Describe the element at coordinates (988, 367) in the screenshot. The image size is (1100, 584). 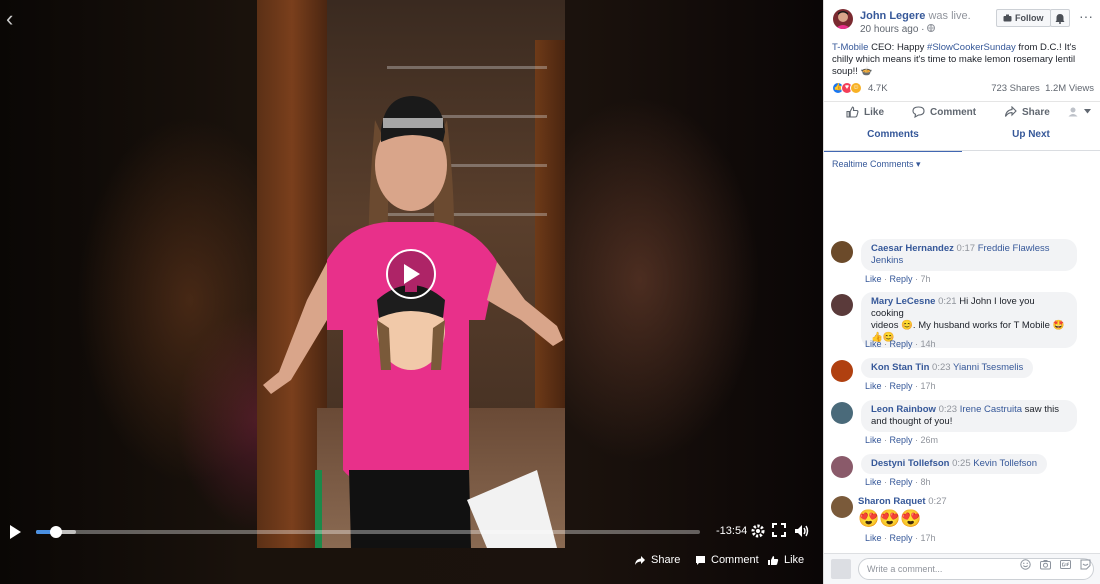
I see `comment-tag: Yianni Tsesmelis` at that location.